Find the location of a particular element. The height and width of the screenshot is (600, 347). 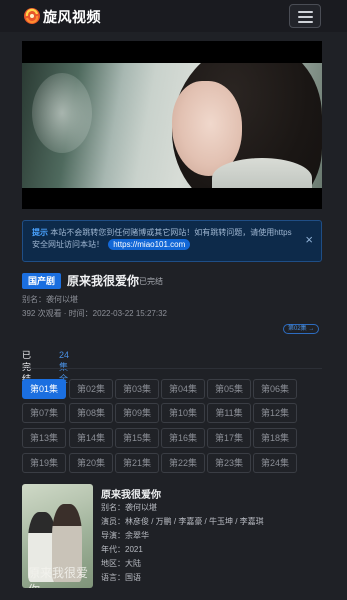

episode-button: 第13集 is located at coordinates (44, 438).